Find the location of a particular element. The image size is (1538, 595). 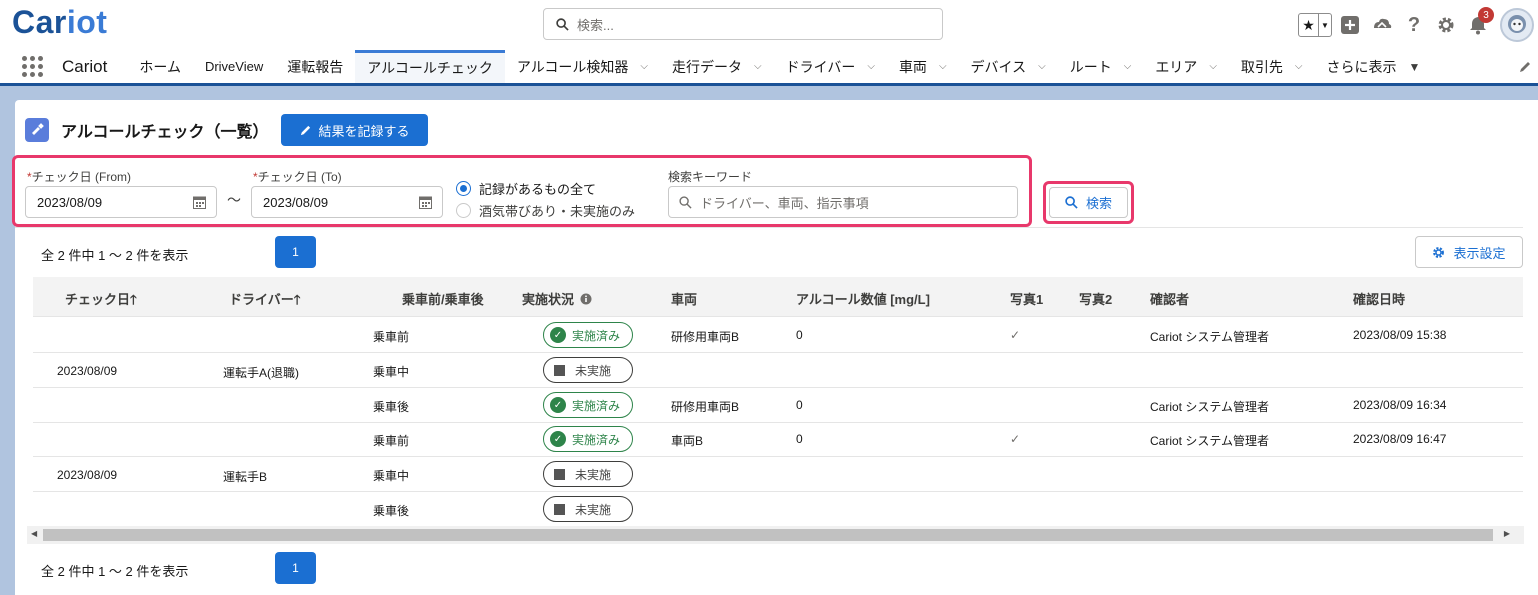

pencil-icon is located at coordinates (306, 130).